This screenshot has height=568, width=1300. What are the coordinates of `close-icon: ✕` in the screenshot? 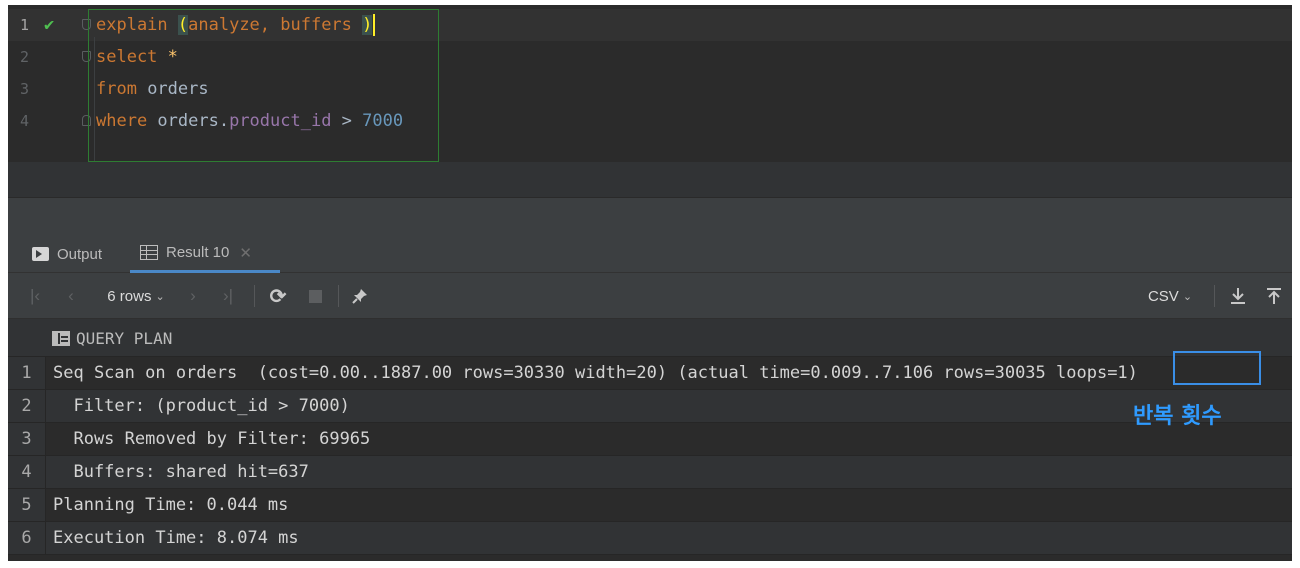 It's located at (245, 253).